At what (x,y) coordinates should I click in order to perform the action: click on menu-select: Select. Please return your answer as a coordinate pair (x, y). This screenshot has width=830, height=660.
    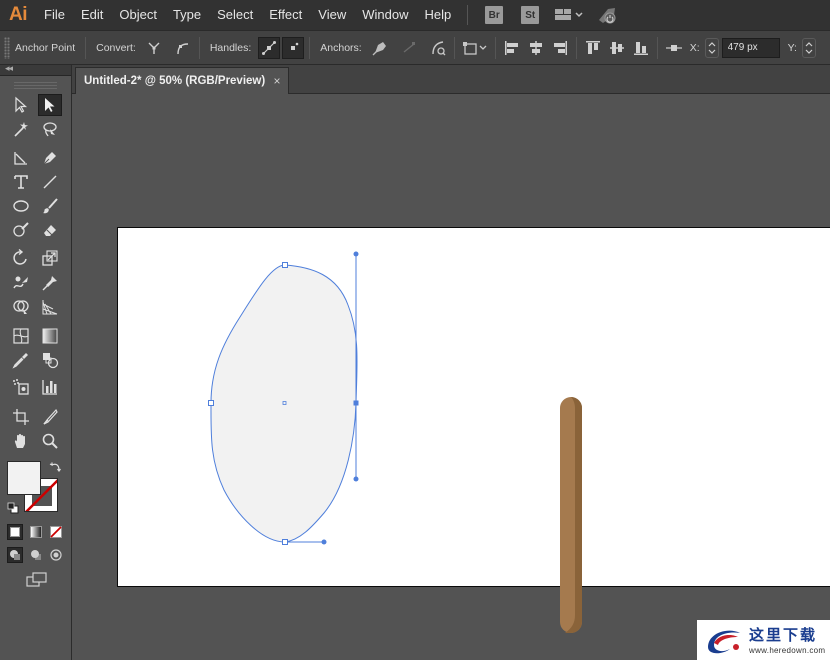
    Looking at the image, I should click on (235, 15).